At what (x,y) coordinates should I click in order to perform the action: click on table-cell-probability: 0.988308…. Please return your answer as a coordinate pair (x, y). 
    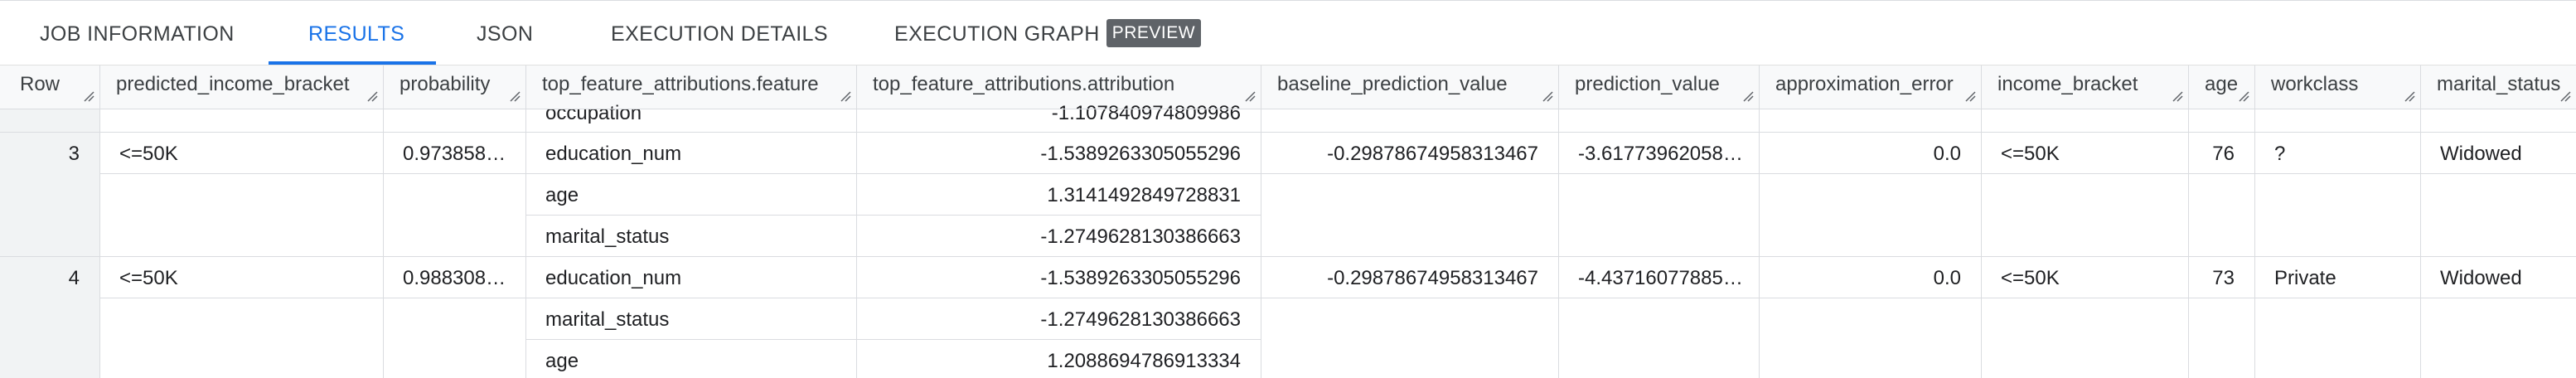
    Looking at the image, I should click on (454, 278).